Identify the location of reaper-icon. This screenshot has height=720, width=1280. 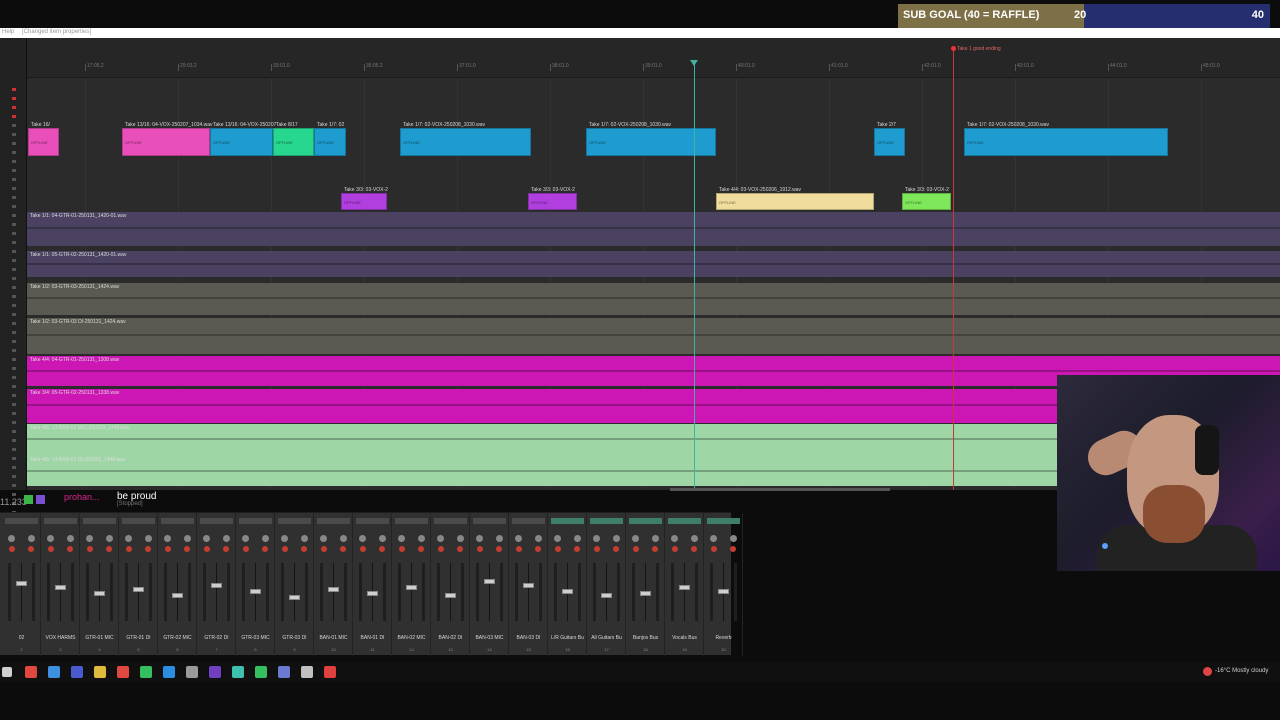
(307, 672).